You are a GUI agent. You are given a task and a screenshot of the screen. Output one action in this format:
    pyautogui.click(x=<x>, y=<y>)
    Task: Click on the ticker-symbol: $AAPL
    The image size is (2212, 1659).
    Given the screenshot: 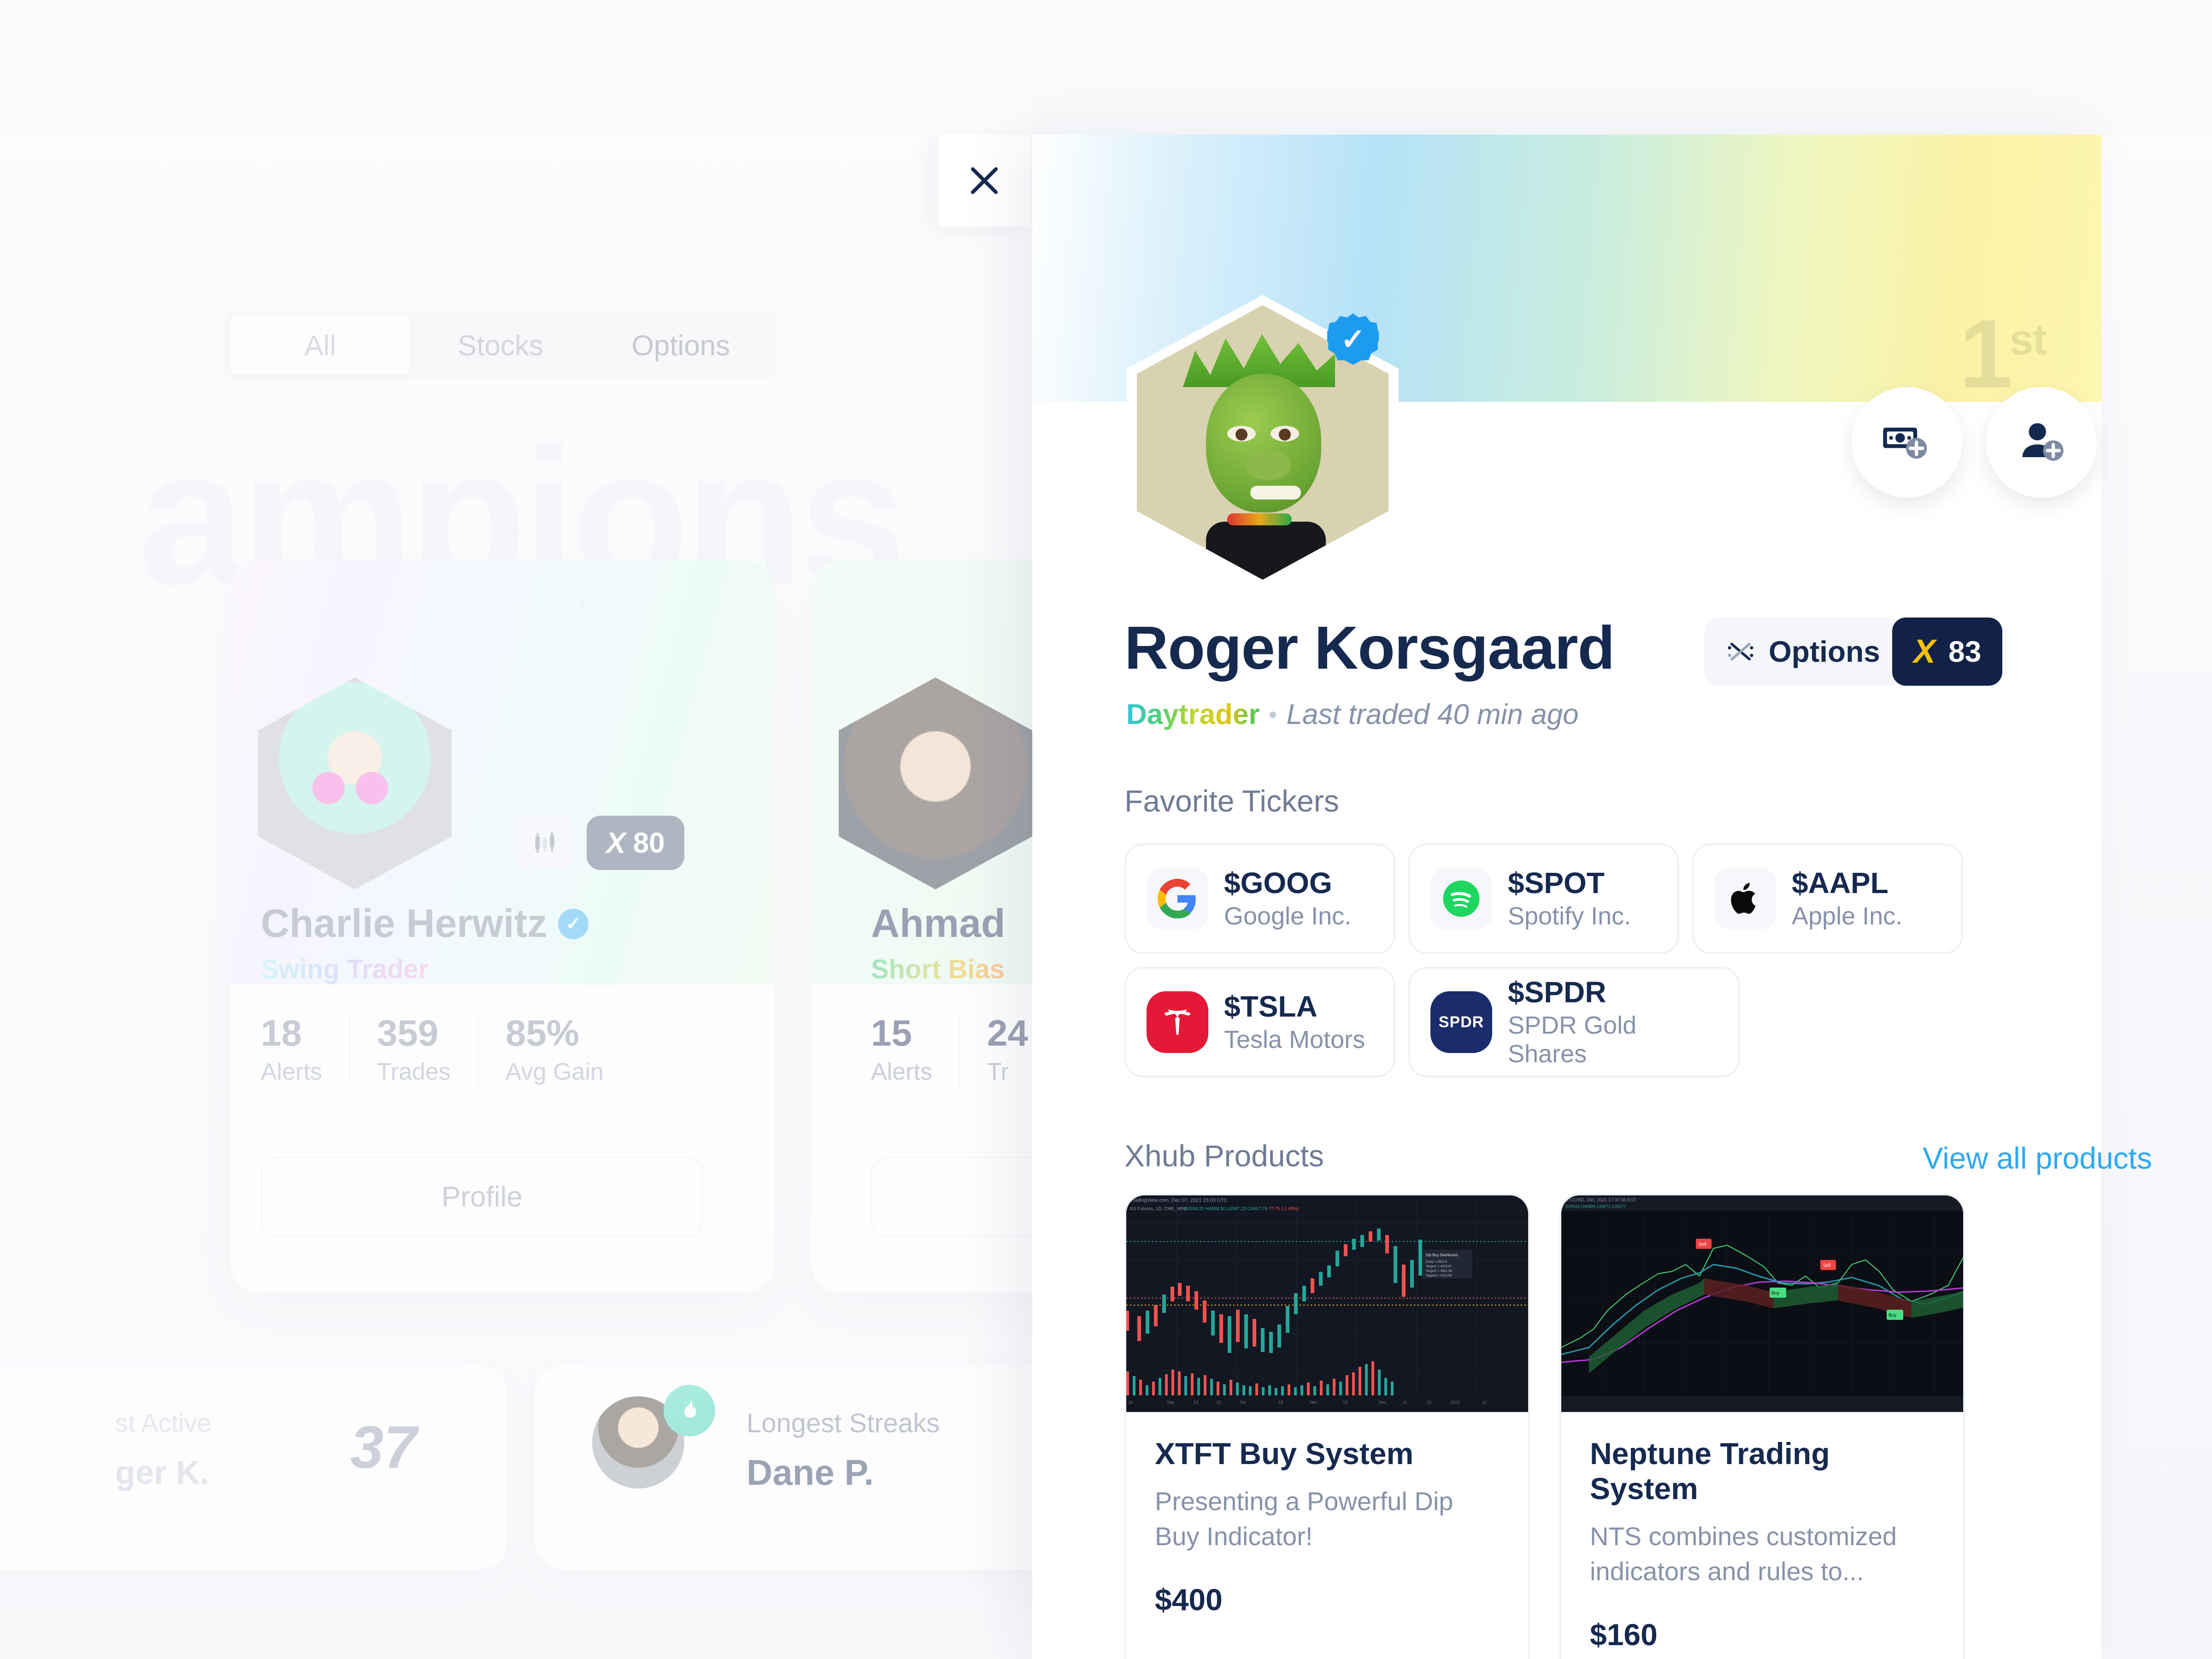 What is the action you would take?
    pyautogui.click(x=1840, y=883)
    